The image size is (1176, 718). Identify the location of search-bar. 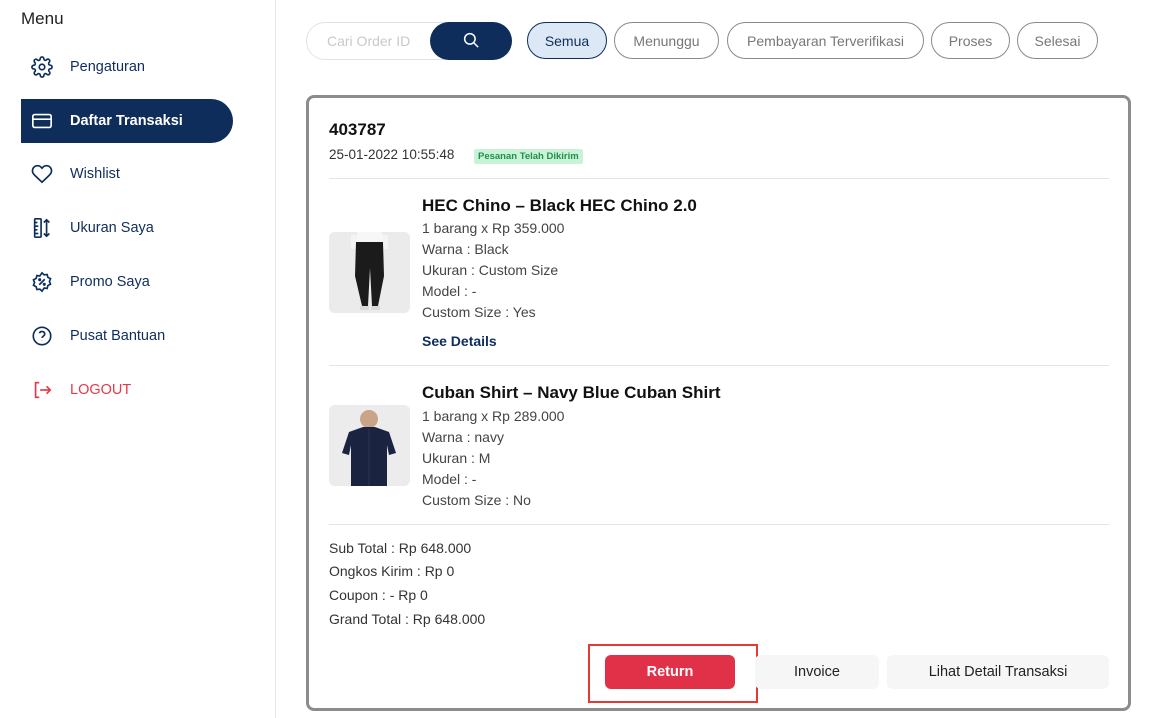
(409, 41).